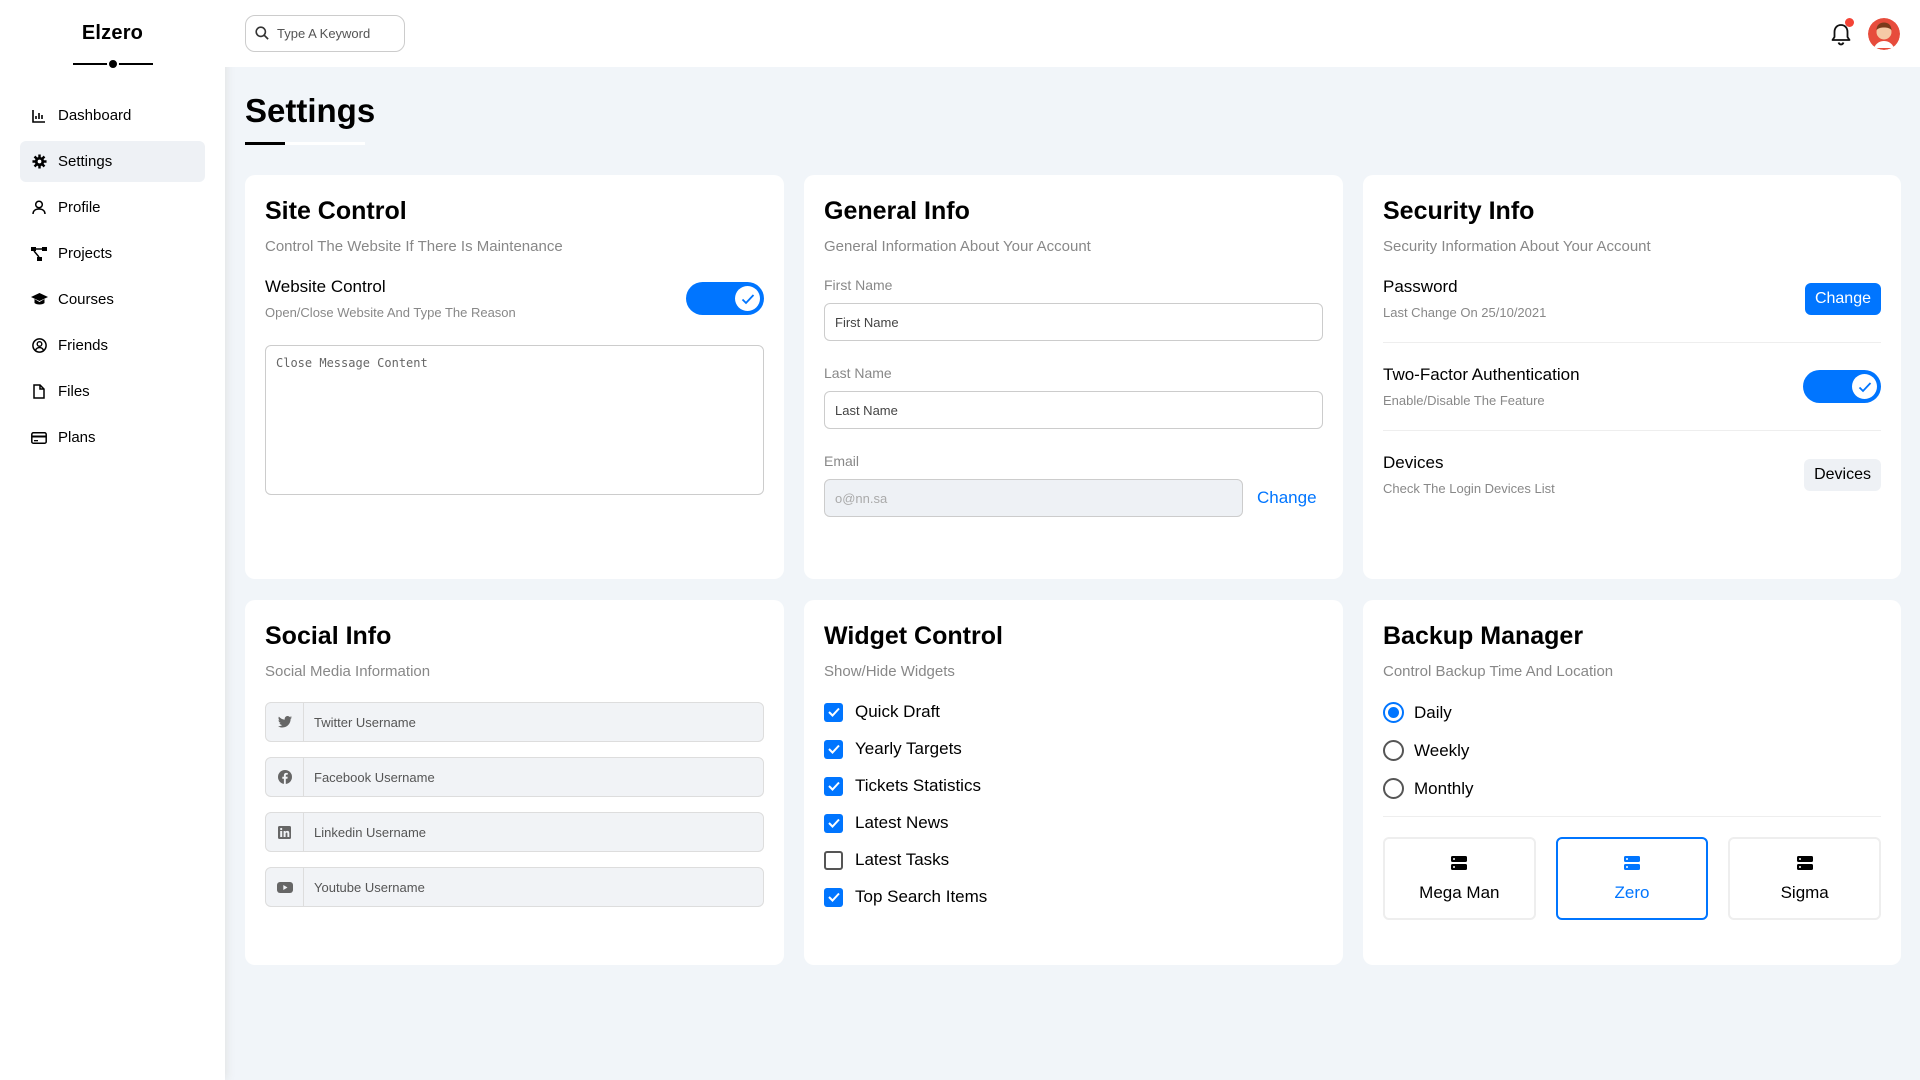 The width and height of the screenshot is (1920, 1080). What do you see at coordinates (858, 285) in the screenshot?
I see `first-name-label: First Name` at bounding box center [858, 285].